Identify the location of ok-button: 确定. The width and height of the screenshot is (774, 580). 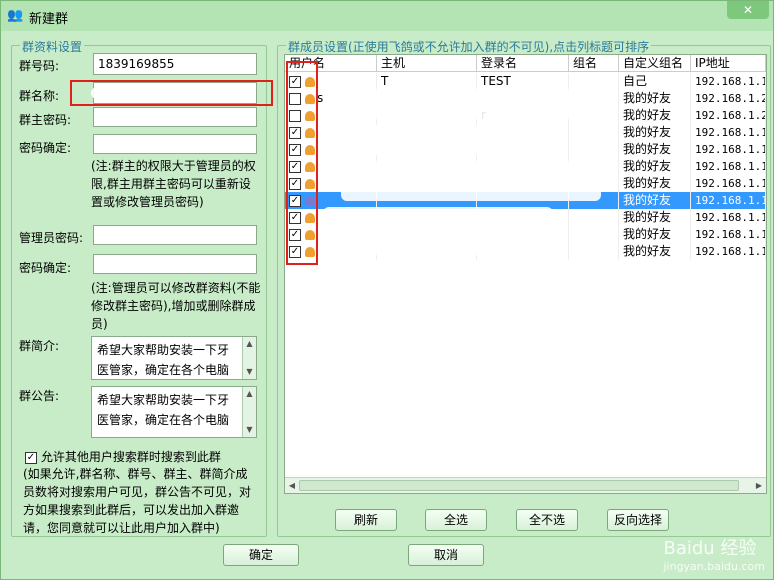
(261, 555).